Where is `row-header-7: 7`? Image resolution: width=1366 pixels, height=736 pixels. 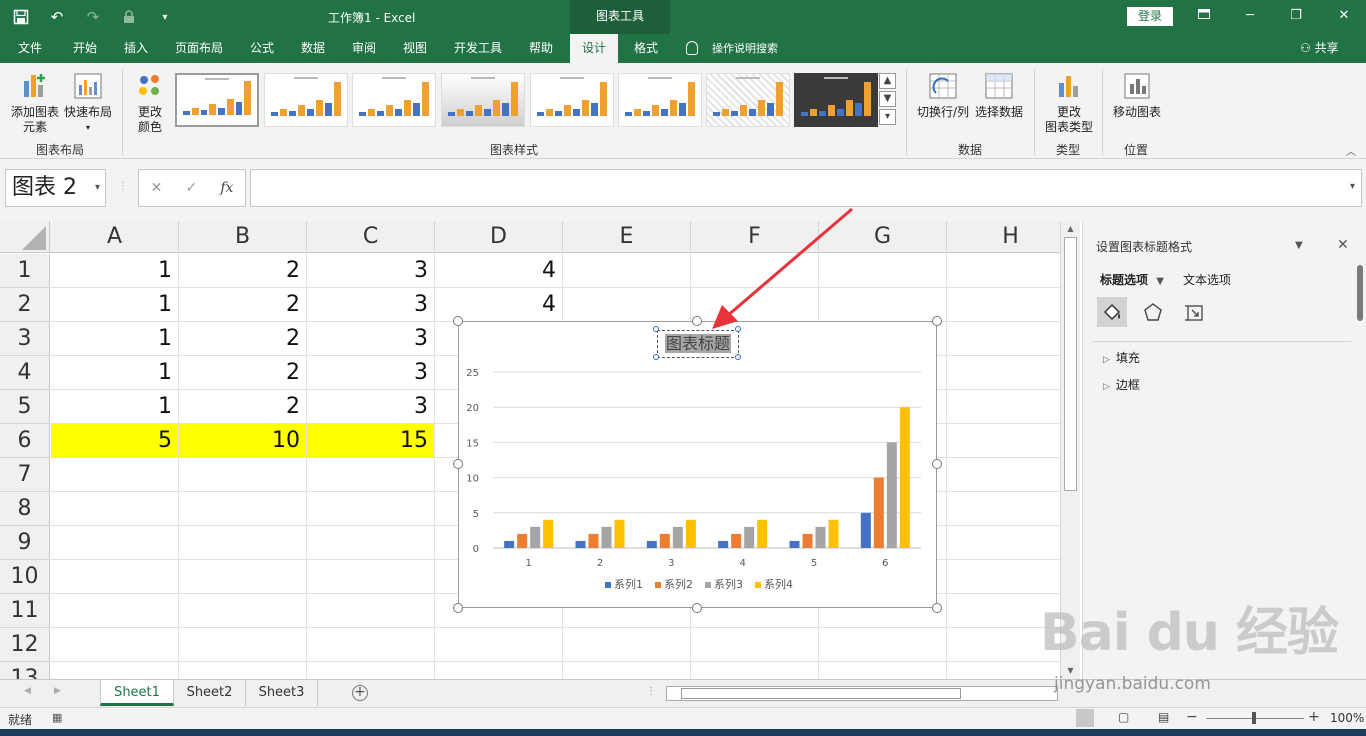
row-header-7: 7 is located at coordinates (25, 475).